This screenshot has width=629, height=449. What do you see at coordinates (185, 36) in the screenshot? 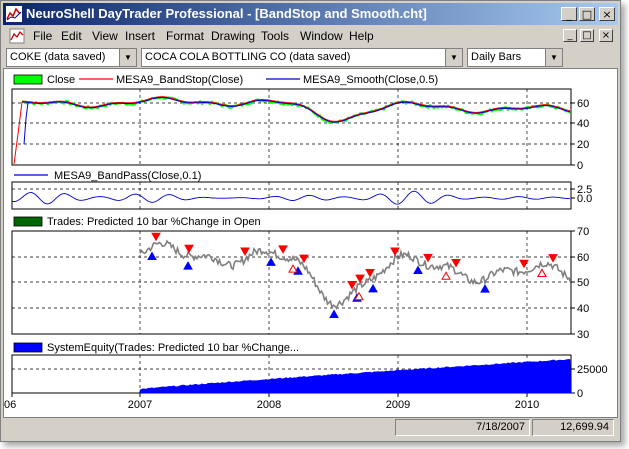
I see `menu-format: Format` at bounding box center [185, 36].